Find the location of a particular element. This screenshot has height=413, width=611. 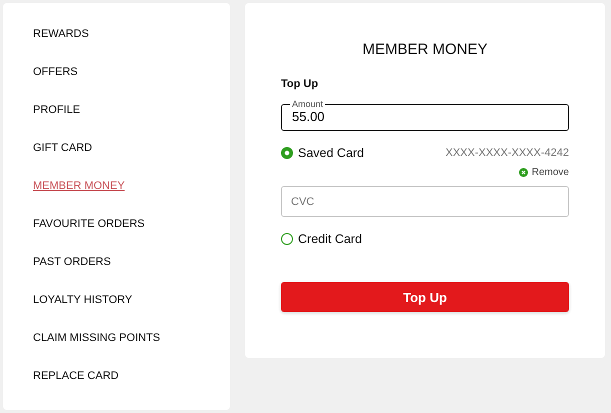

sidebar-item: REWARDS is located at coordinates (61, 42).